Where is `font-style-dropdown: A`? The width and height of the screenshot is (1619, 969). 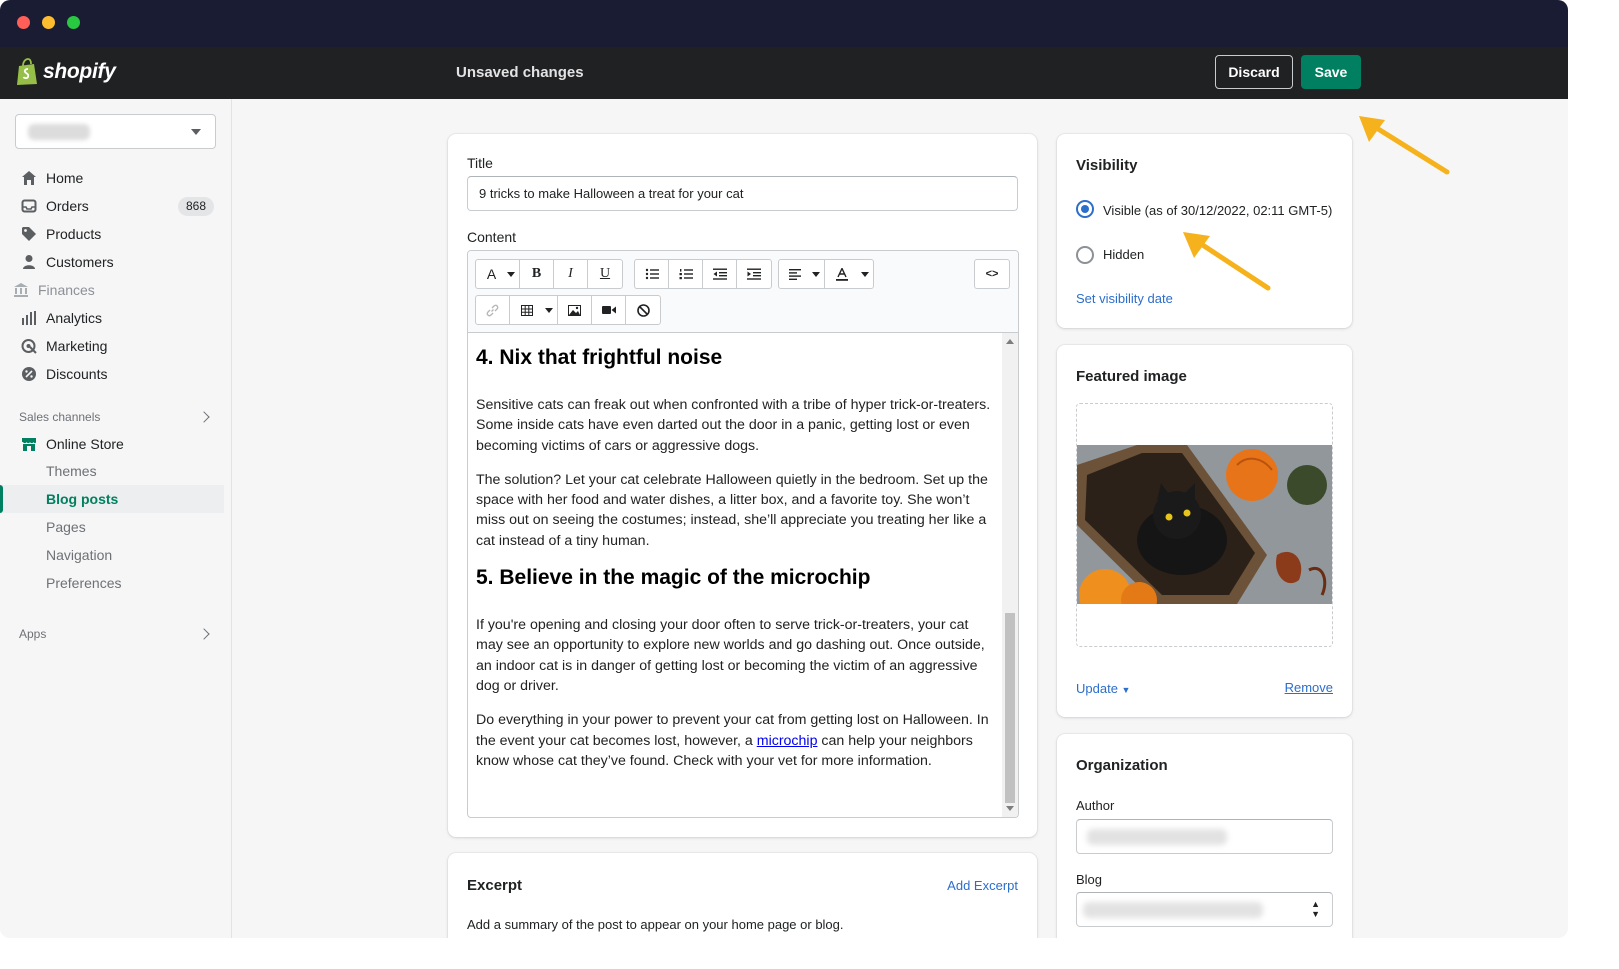 font-style-dropdown: A is located at coordinates (498, 274).